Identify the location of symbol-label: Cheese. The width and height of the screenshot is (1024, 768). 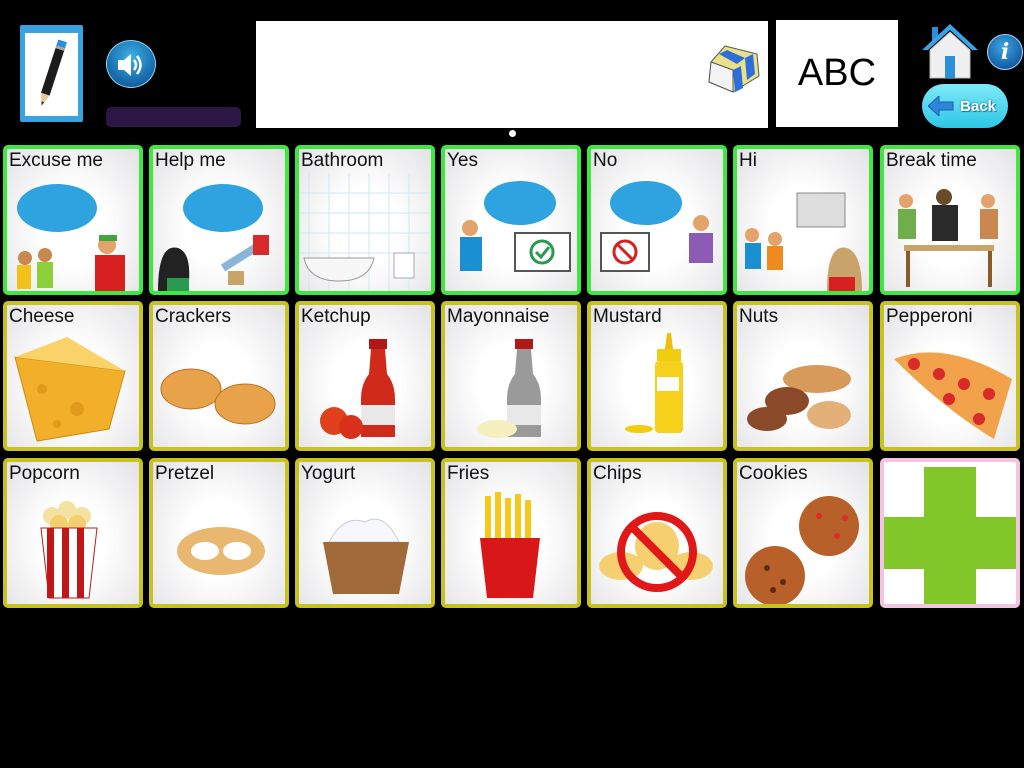
(42, 316).